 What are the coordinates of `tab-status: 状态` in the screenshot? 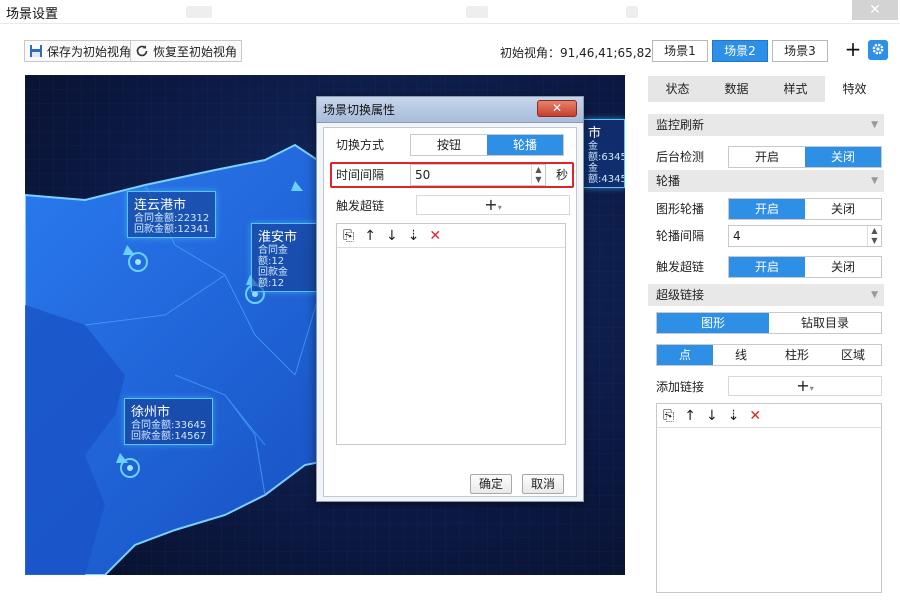 It's located at (677, 89).